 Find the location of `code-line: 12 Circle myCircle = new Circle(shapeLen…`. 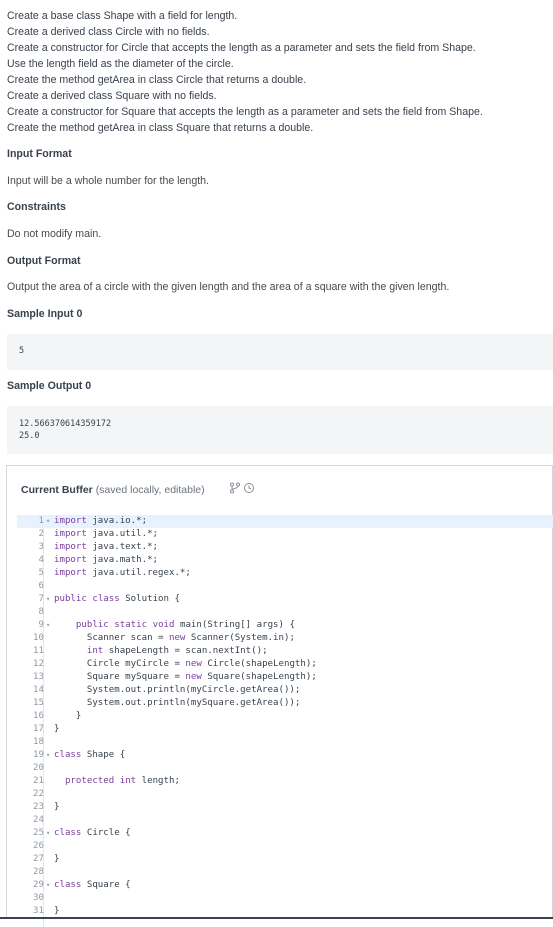

code-line: 12 Circle myCircle = new Circle(shapeLen… is located at coordinates (285, 664).